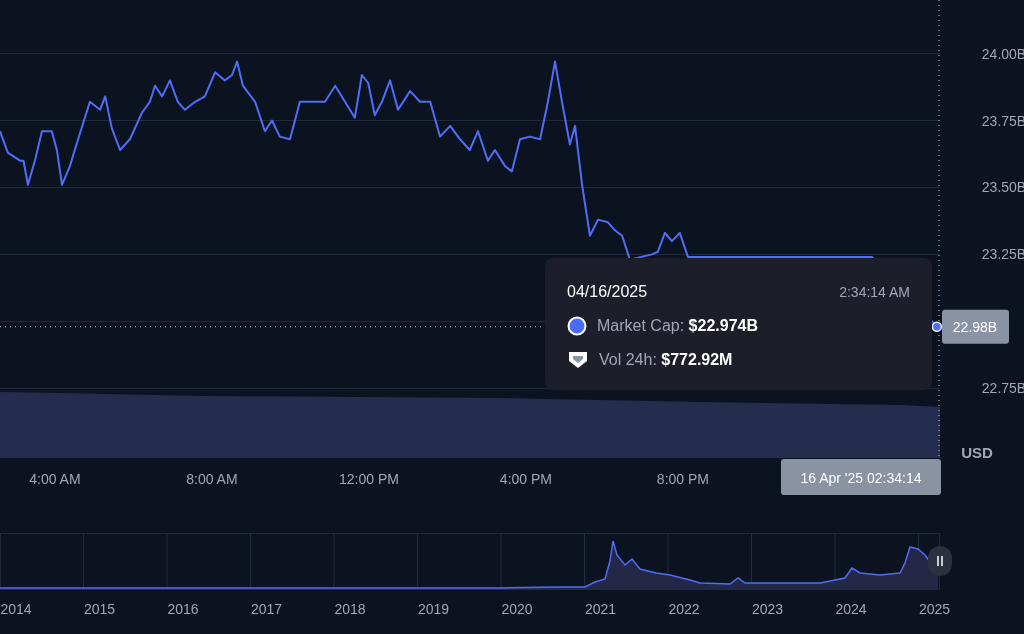  What do you see at coordinates (55, 479) in the screenshot?
I see `x-axis-label: 4:00 AM` at bounding box center [55, 479].